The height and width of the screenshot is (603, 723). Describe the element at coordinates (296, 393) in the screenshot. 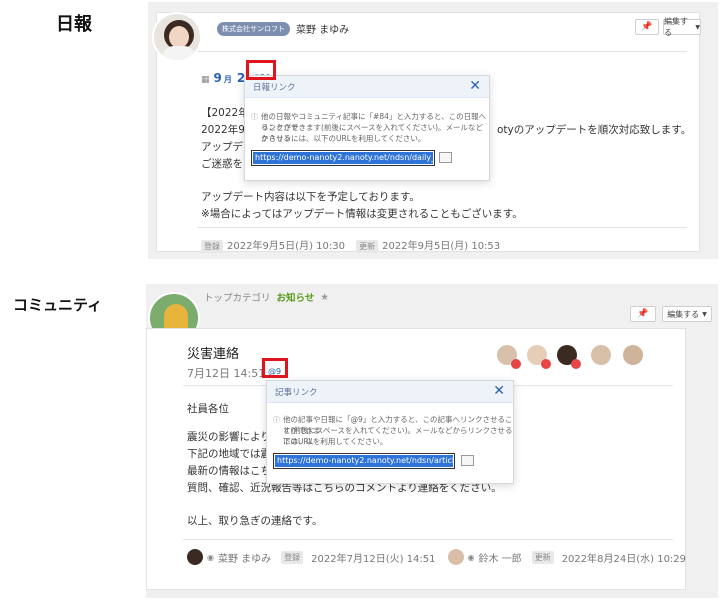

I see `popup-title: 記事リンク` at that location.